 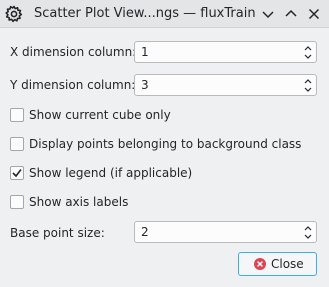 I want to click on show-current-cube-only-checkbox, so click(x=17, y=115).